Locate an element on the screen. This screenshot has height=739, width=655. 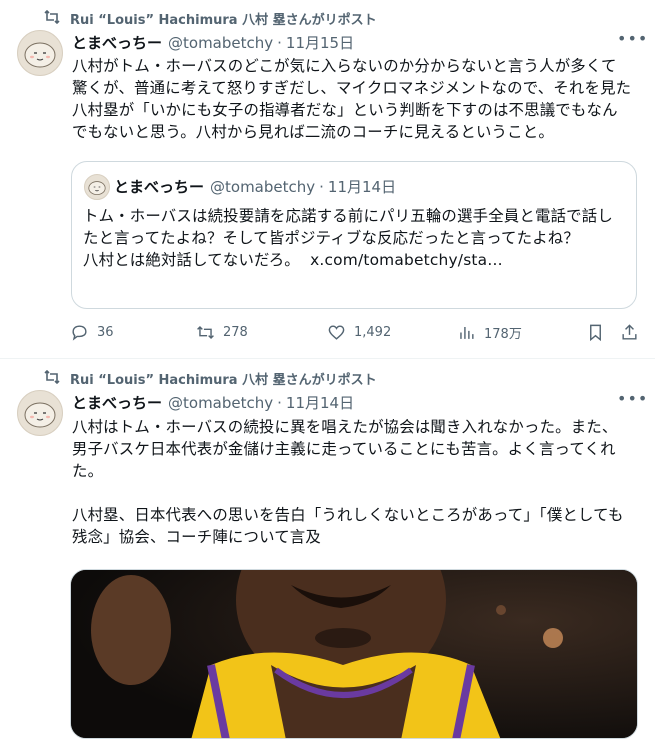
reply-icon is located at coordinates (79, 333).